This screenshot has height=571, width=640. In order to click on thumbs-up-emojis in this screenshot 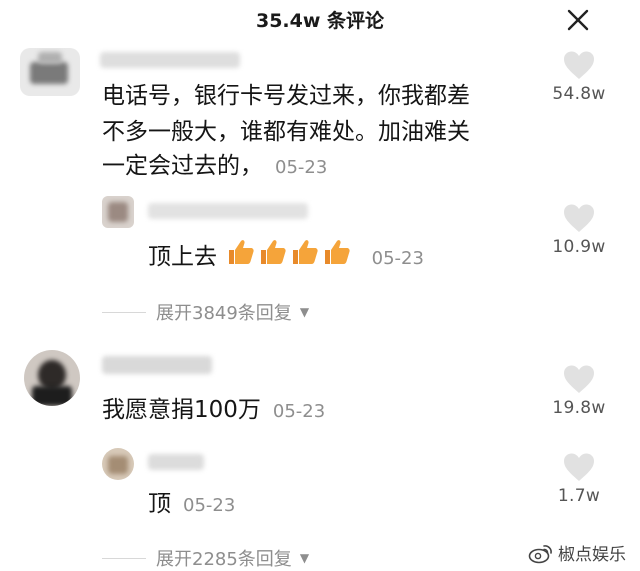, I will do `click(291, 255)`.